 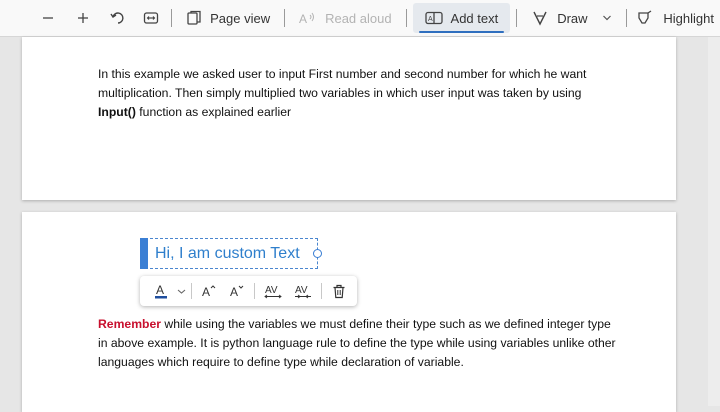 I want to click on text-format-toolbar: A A A AV AV, so click(x=248, y=291).